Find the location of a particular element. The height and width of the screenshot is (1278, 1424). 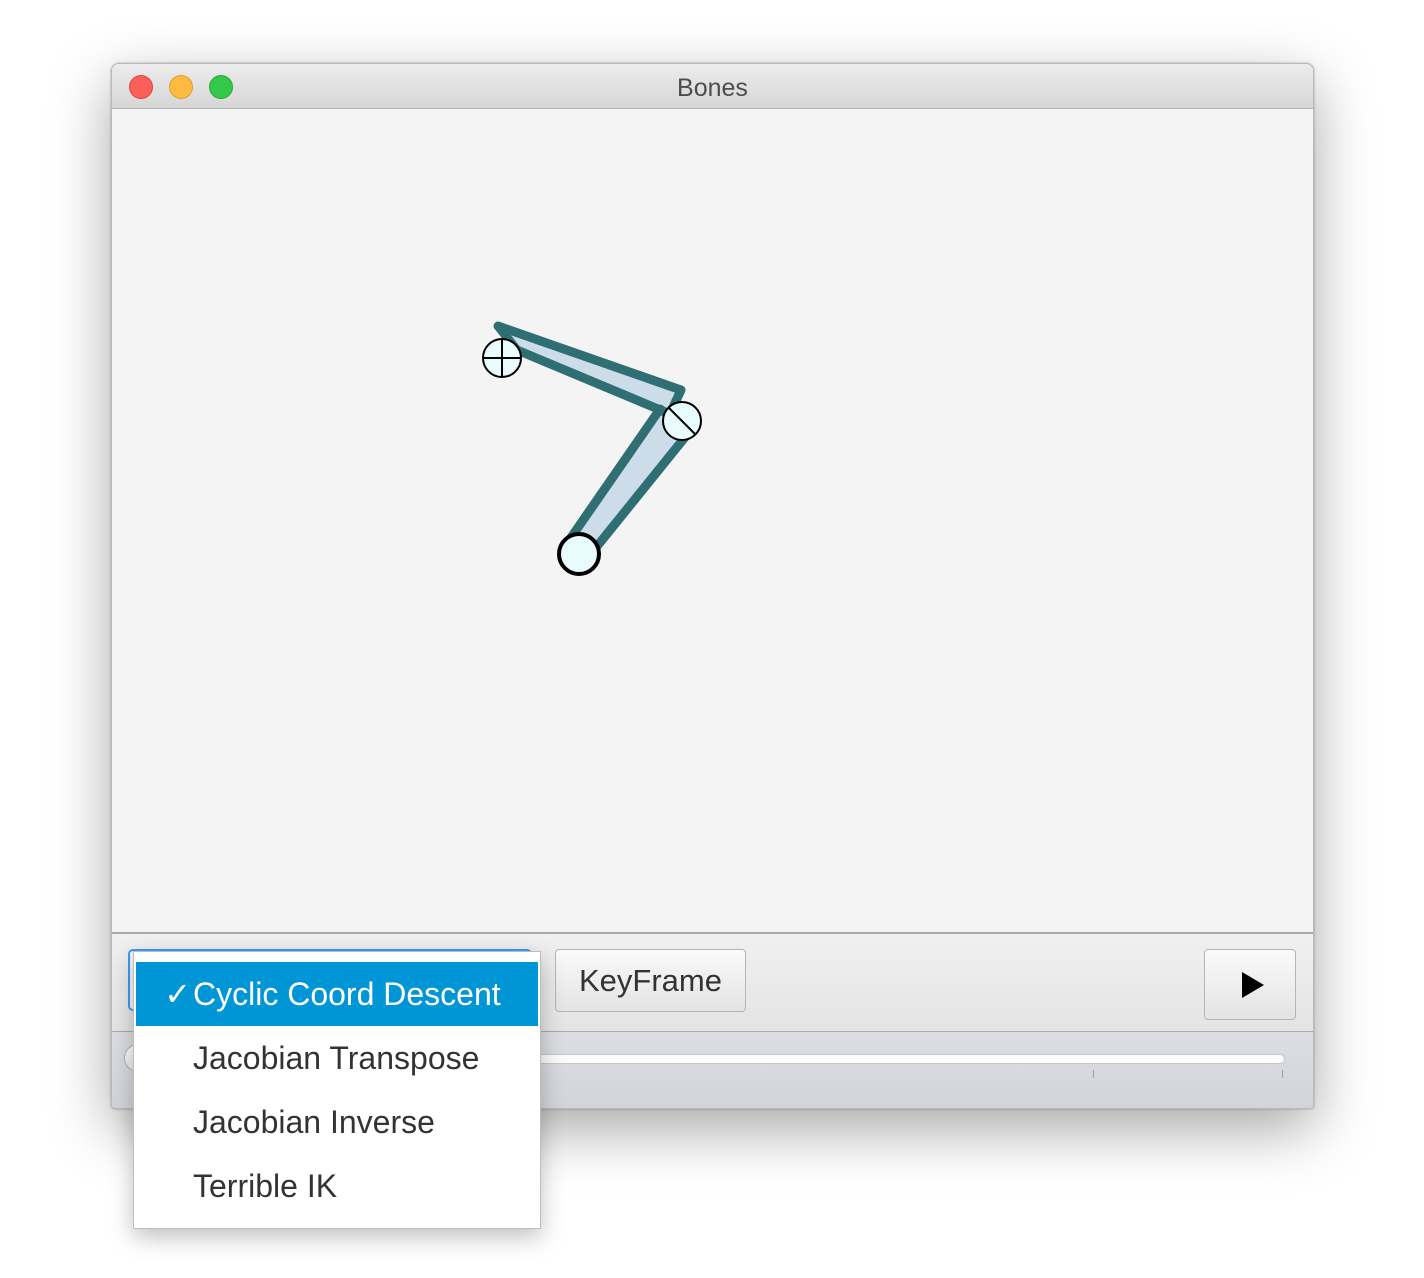

end-effector-joint is located at coordinates (579, 554).